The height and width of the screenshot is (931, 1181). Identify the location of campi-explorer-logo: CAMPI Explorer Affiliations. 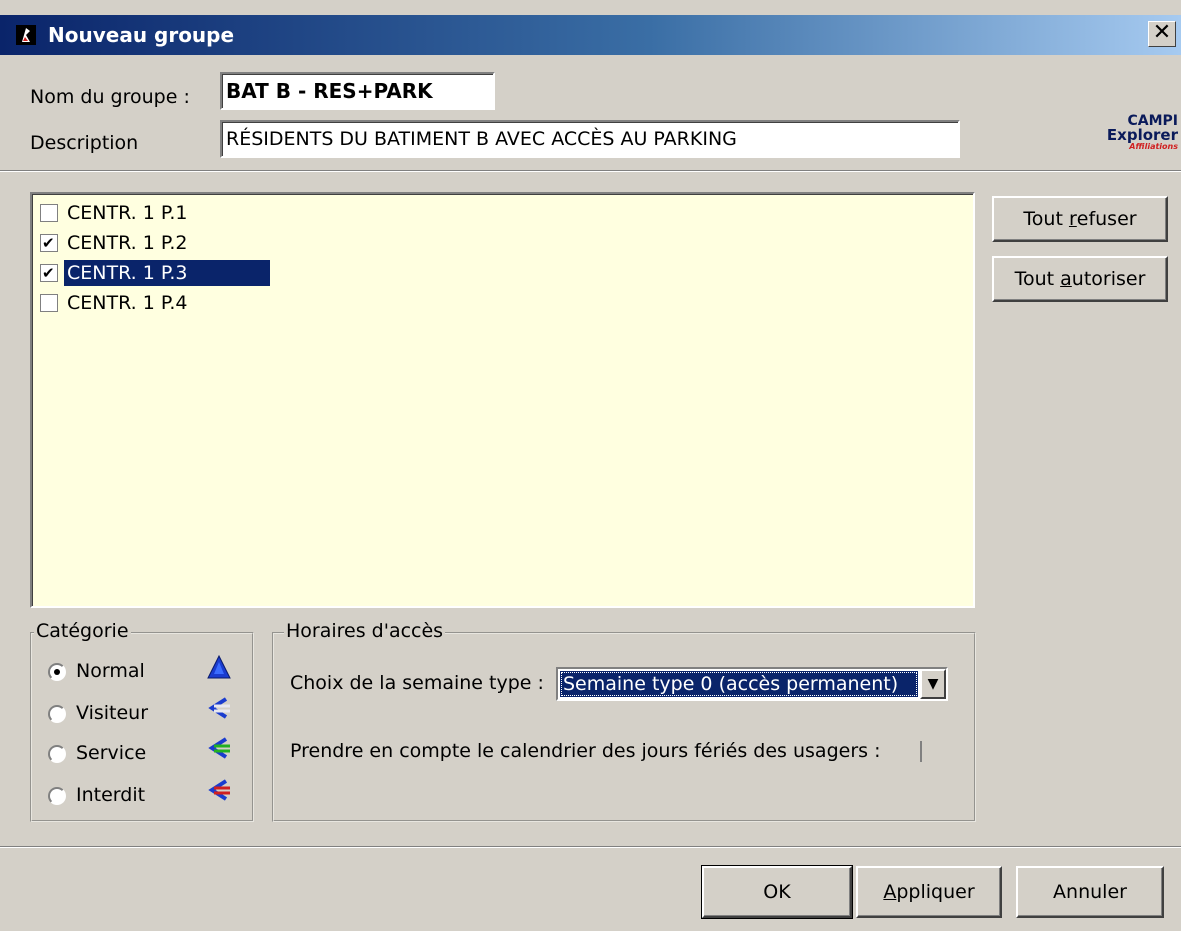
(1130, 132).